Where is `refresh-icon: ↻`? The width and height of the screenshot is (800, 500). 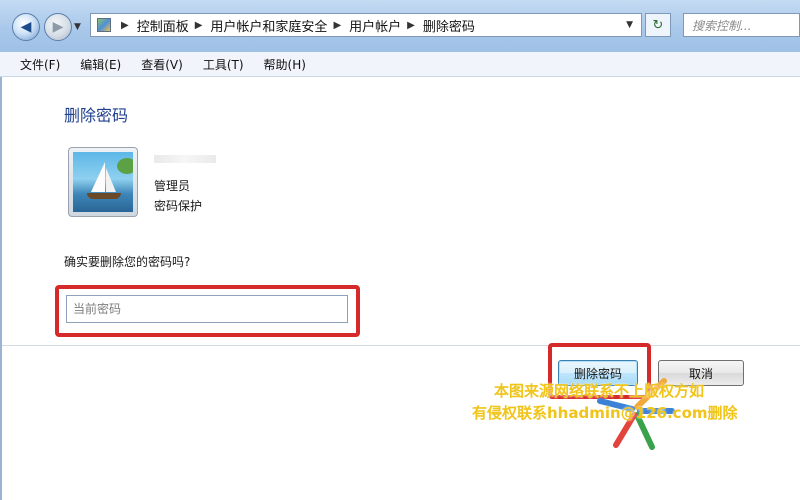
refresh-icon: ↻ is located at coordinates (658, 25).